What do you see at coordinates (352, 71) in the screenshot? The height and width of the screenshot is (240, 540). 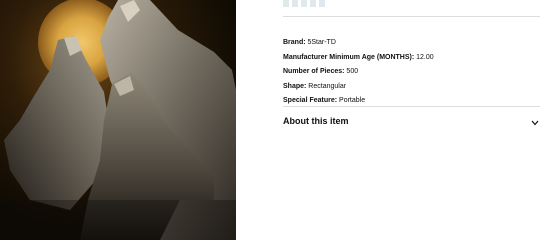 I see `attribute-value: 500` at bounding box center [352, 71].